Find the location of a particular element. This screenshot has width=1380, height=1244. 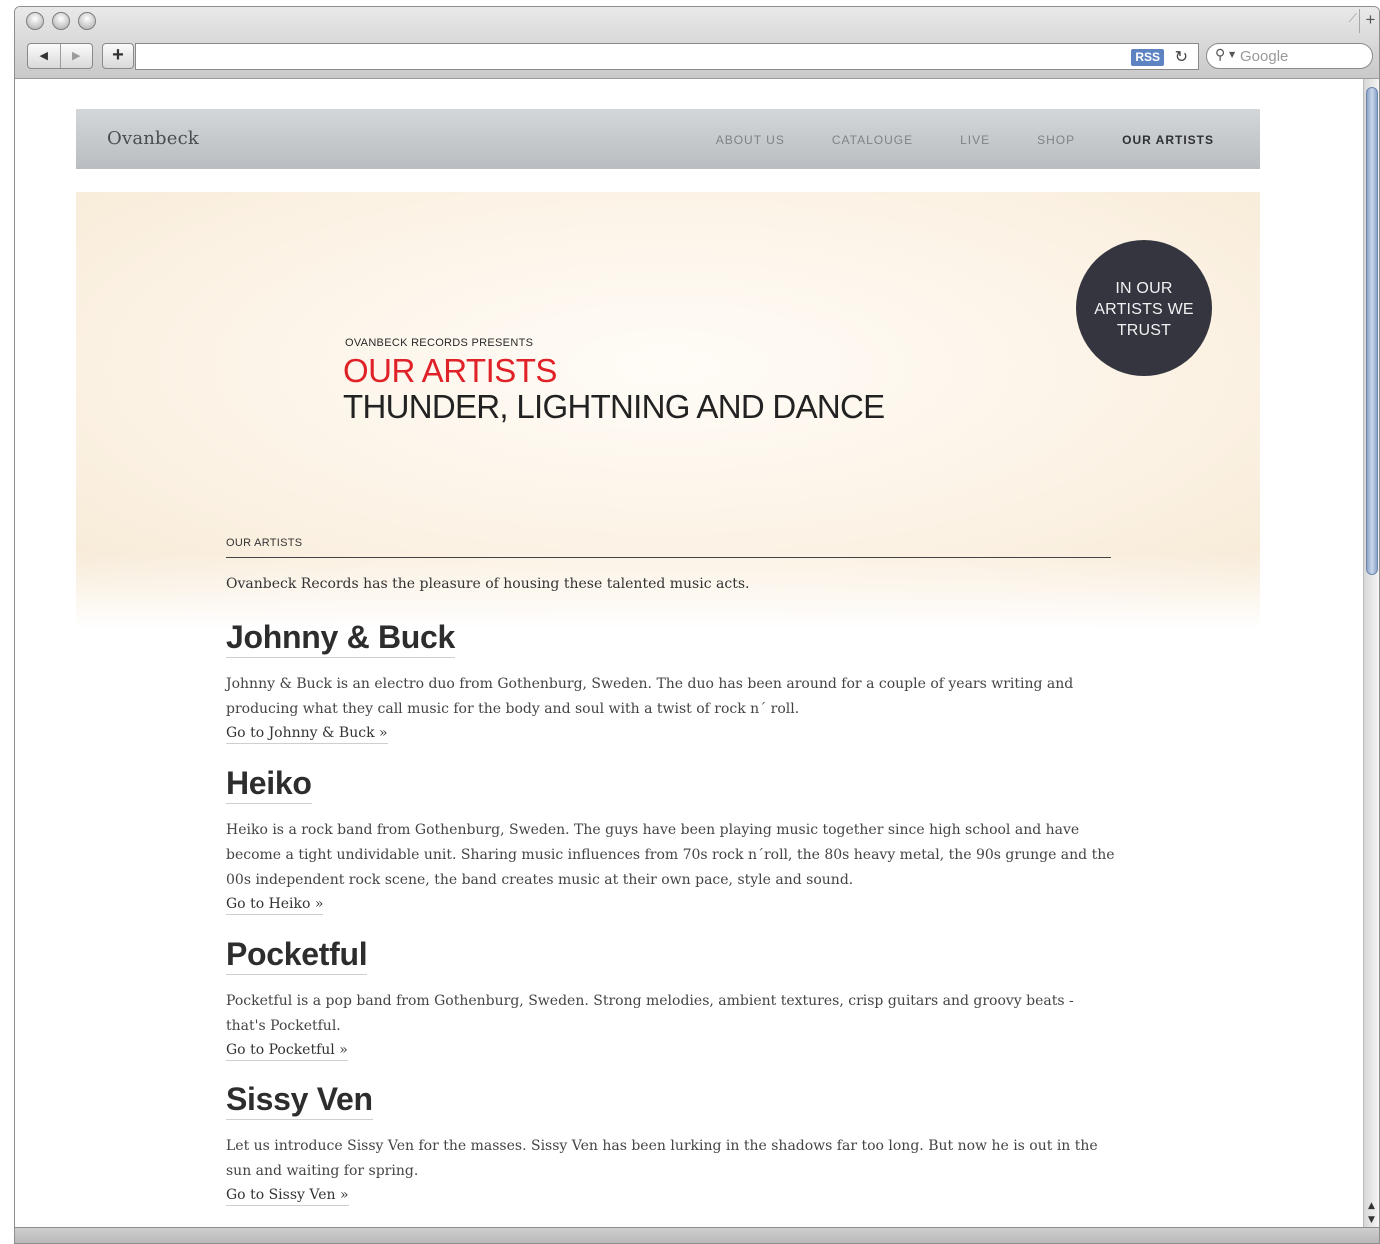

magnifier-icon: ⚲ is located at coordinates (1220, 55).